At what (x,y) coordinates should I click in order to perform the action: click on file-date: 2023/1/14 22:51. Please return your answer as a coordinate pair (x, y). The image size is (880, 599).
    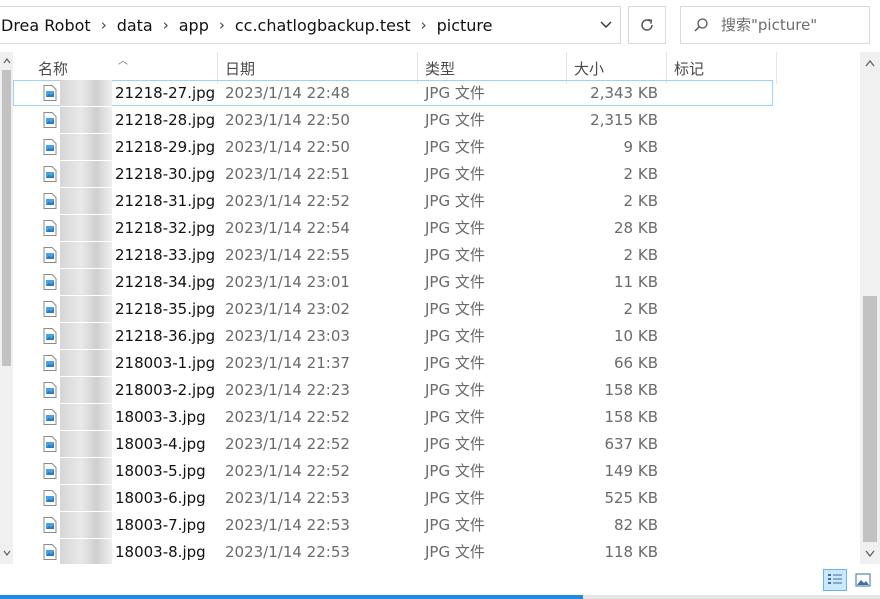
    Looking at the image, I should click on (287, 174).